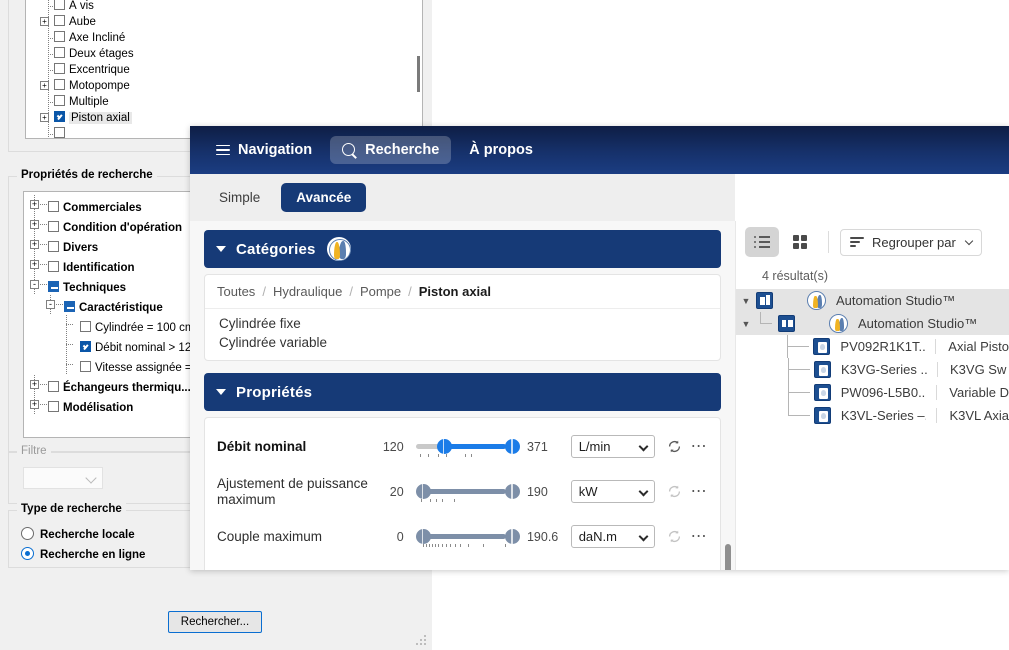  I want to click on property-unit-select: kW, so click(613, 491).